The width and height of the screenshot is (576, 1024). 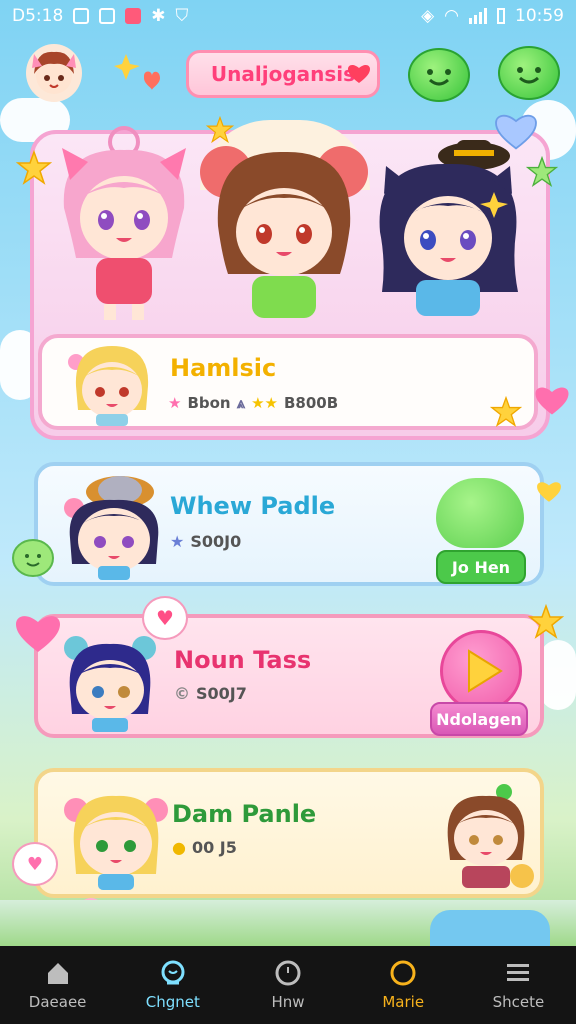 I want to click on game-title-banner: Unaljogansis, so click(x=283, y=74).